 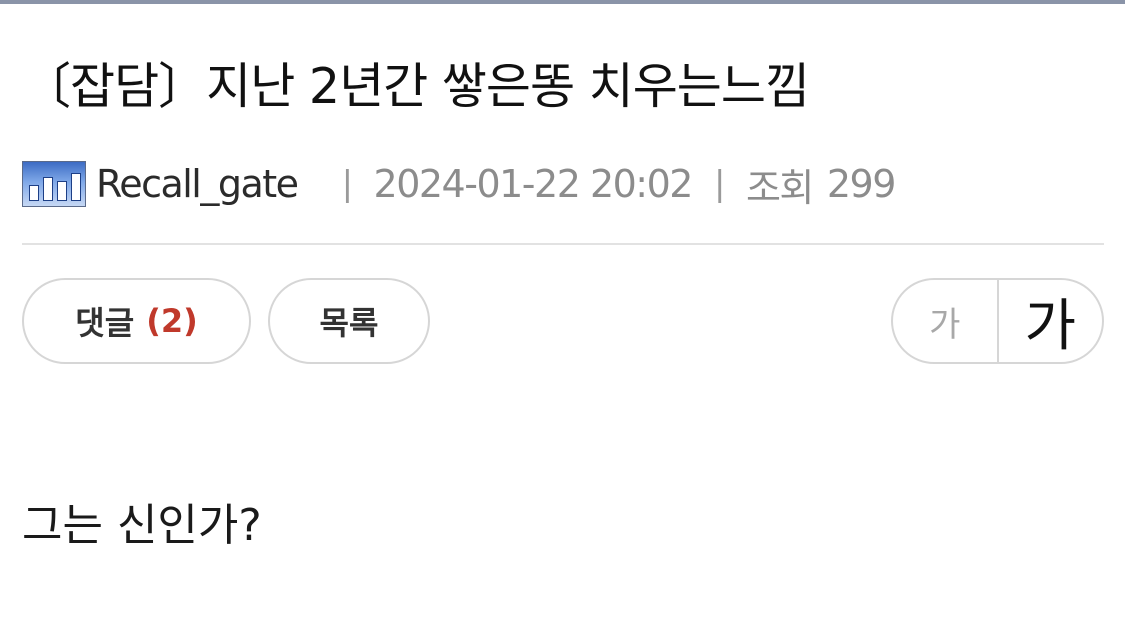 I want to click on font-size-control: 가 가, so click(x=997, y=321).